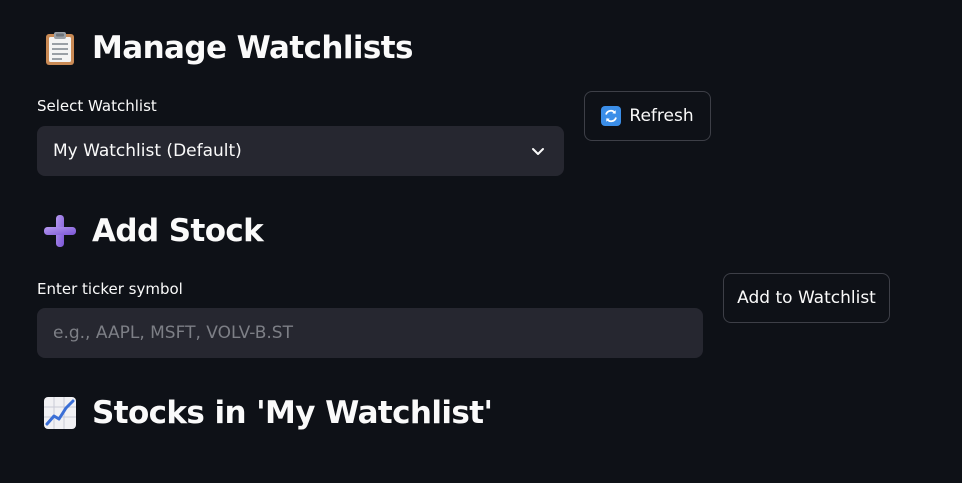 This screenshot has width=962, height=483. What do you see at coordinates (252, 48) in the screenshot?
I see `manage-watchlists-title: Manage Watchlists` at bounding box center [252, 48].